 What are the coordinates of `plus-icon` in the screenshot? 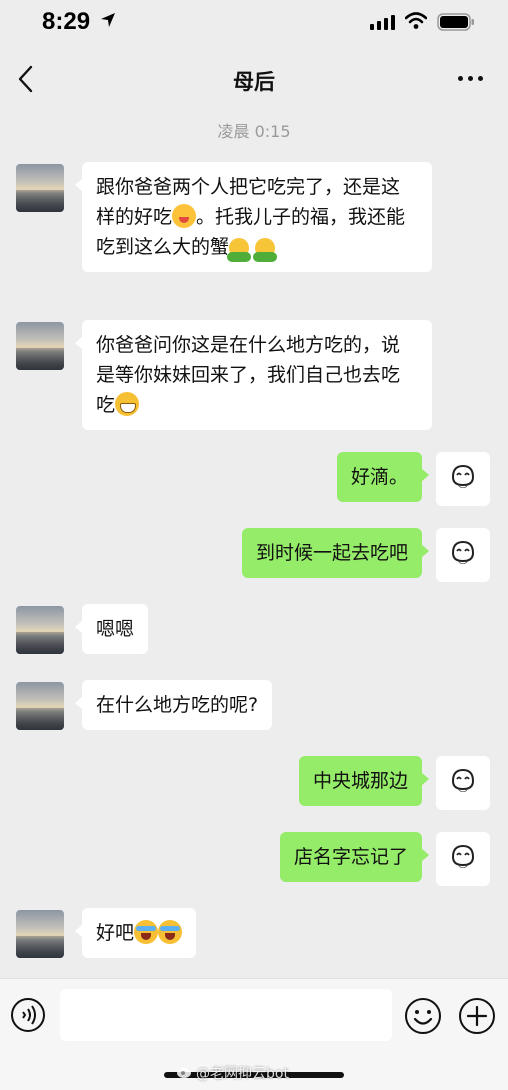 It's located at (477, 1016).